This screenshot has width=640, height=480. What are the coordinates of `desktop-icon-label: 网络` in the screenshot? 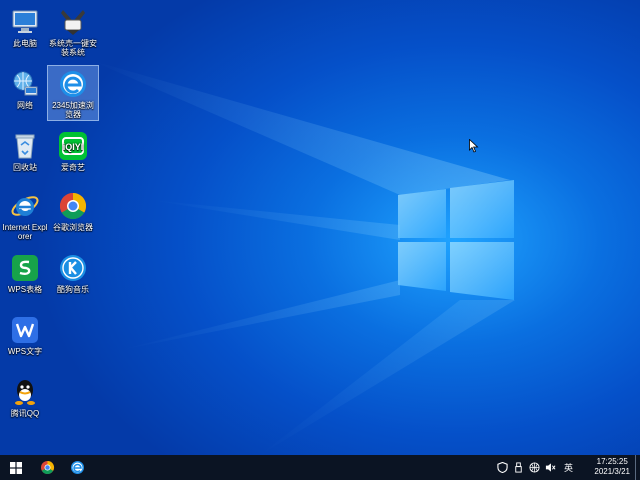 It's located at (25, 105).